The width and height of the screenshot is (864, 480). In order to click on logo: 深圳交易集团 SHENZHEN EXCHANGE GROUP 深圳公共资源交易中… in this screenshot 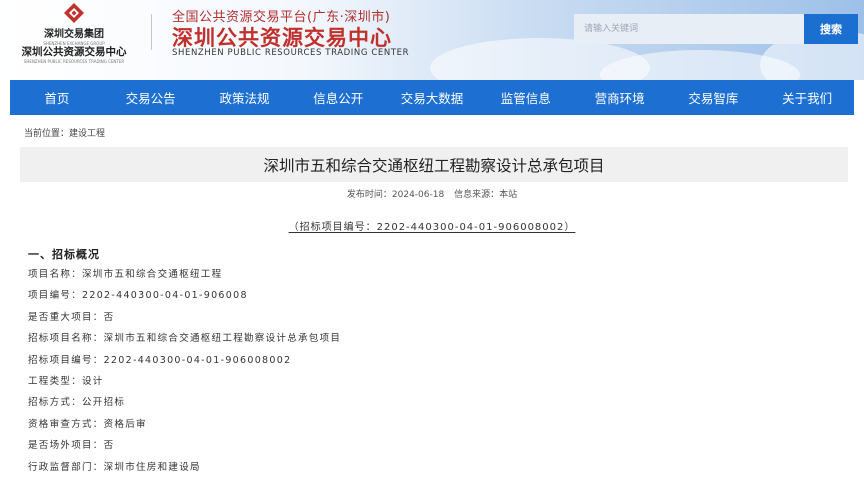, I will do `click(74, 33)`.